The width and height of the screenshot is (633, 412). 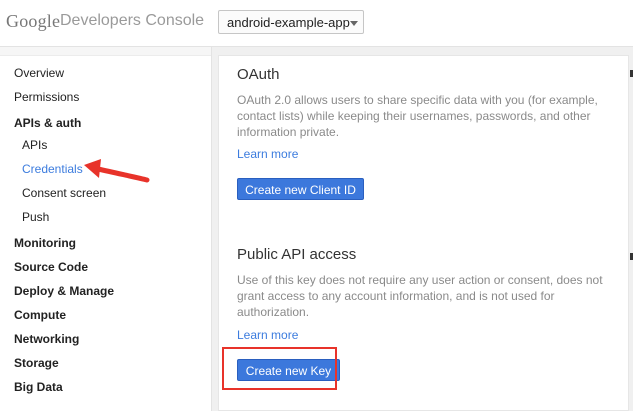 What do you see at coordinates (267, 335) in the screenshot?
I see `public-api-learn-more-link: Learn more` at bounding box center [267, 335].